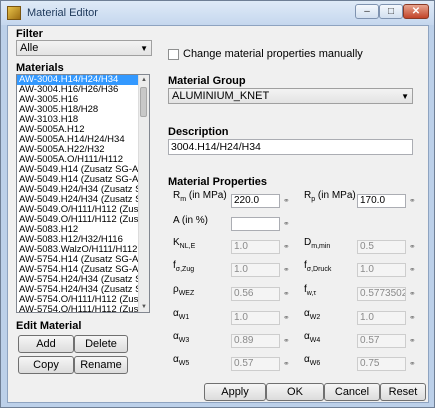  I want to click on knle-label: KNL,E, so click(184, 243).